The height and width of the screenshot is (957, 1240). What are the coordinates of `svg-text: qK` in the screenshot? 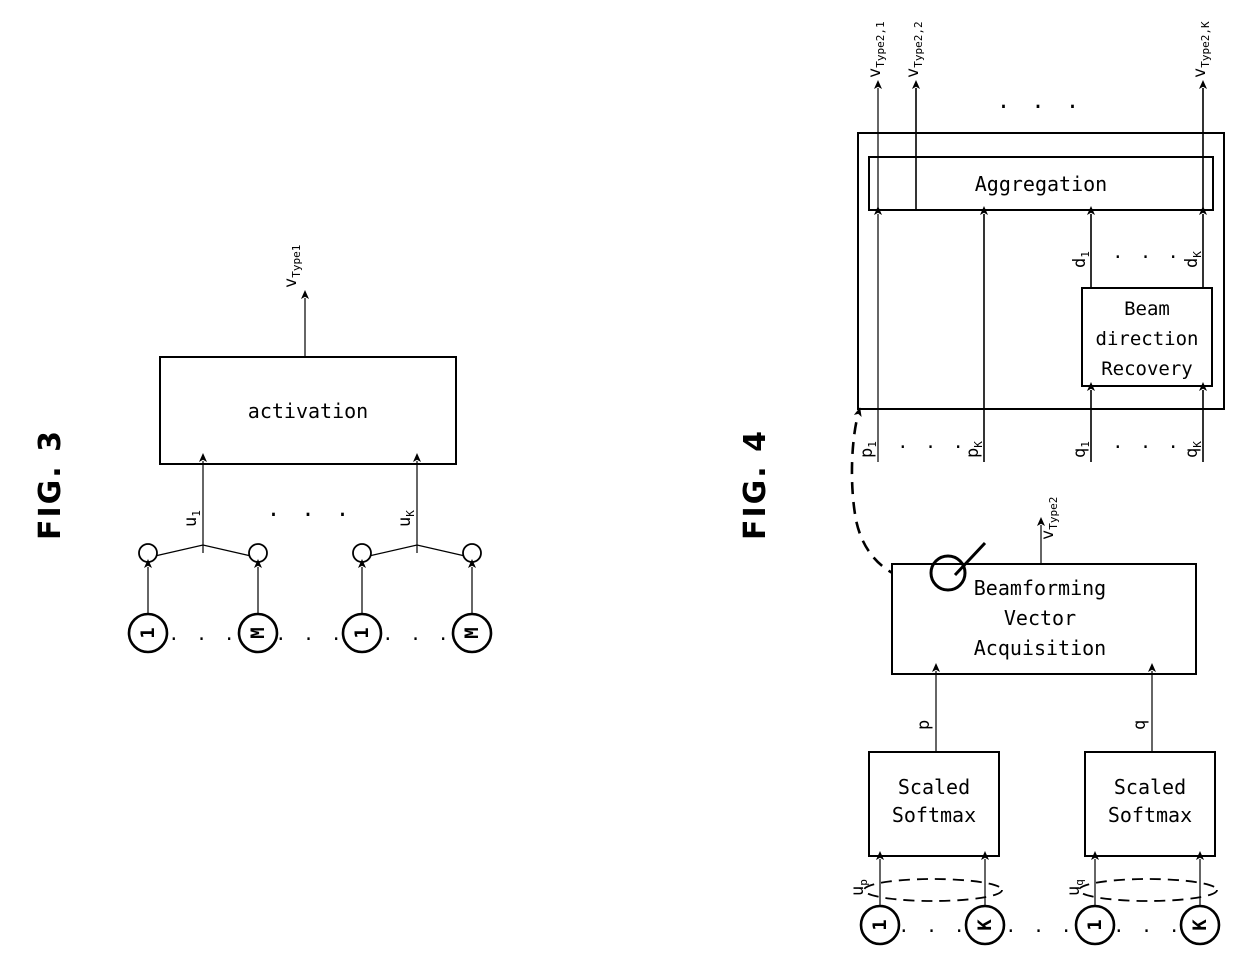 It's located at (1193, 449).